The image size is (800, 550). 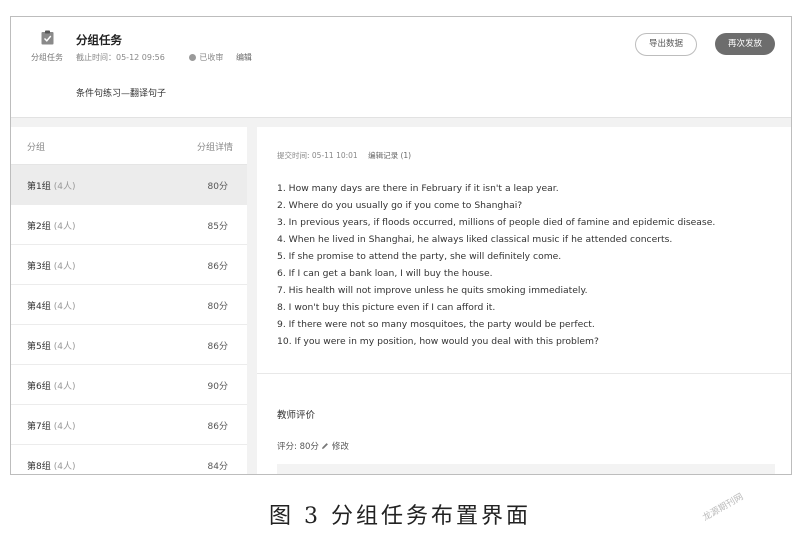 I want to click on group-name: 第2组 (4人), so click(x=51, y=227).